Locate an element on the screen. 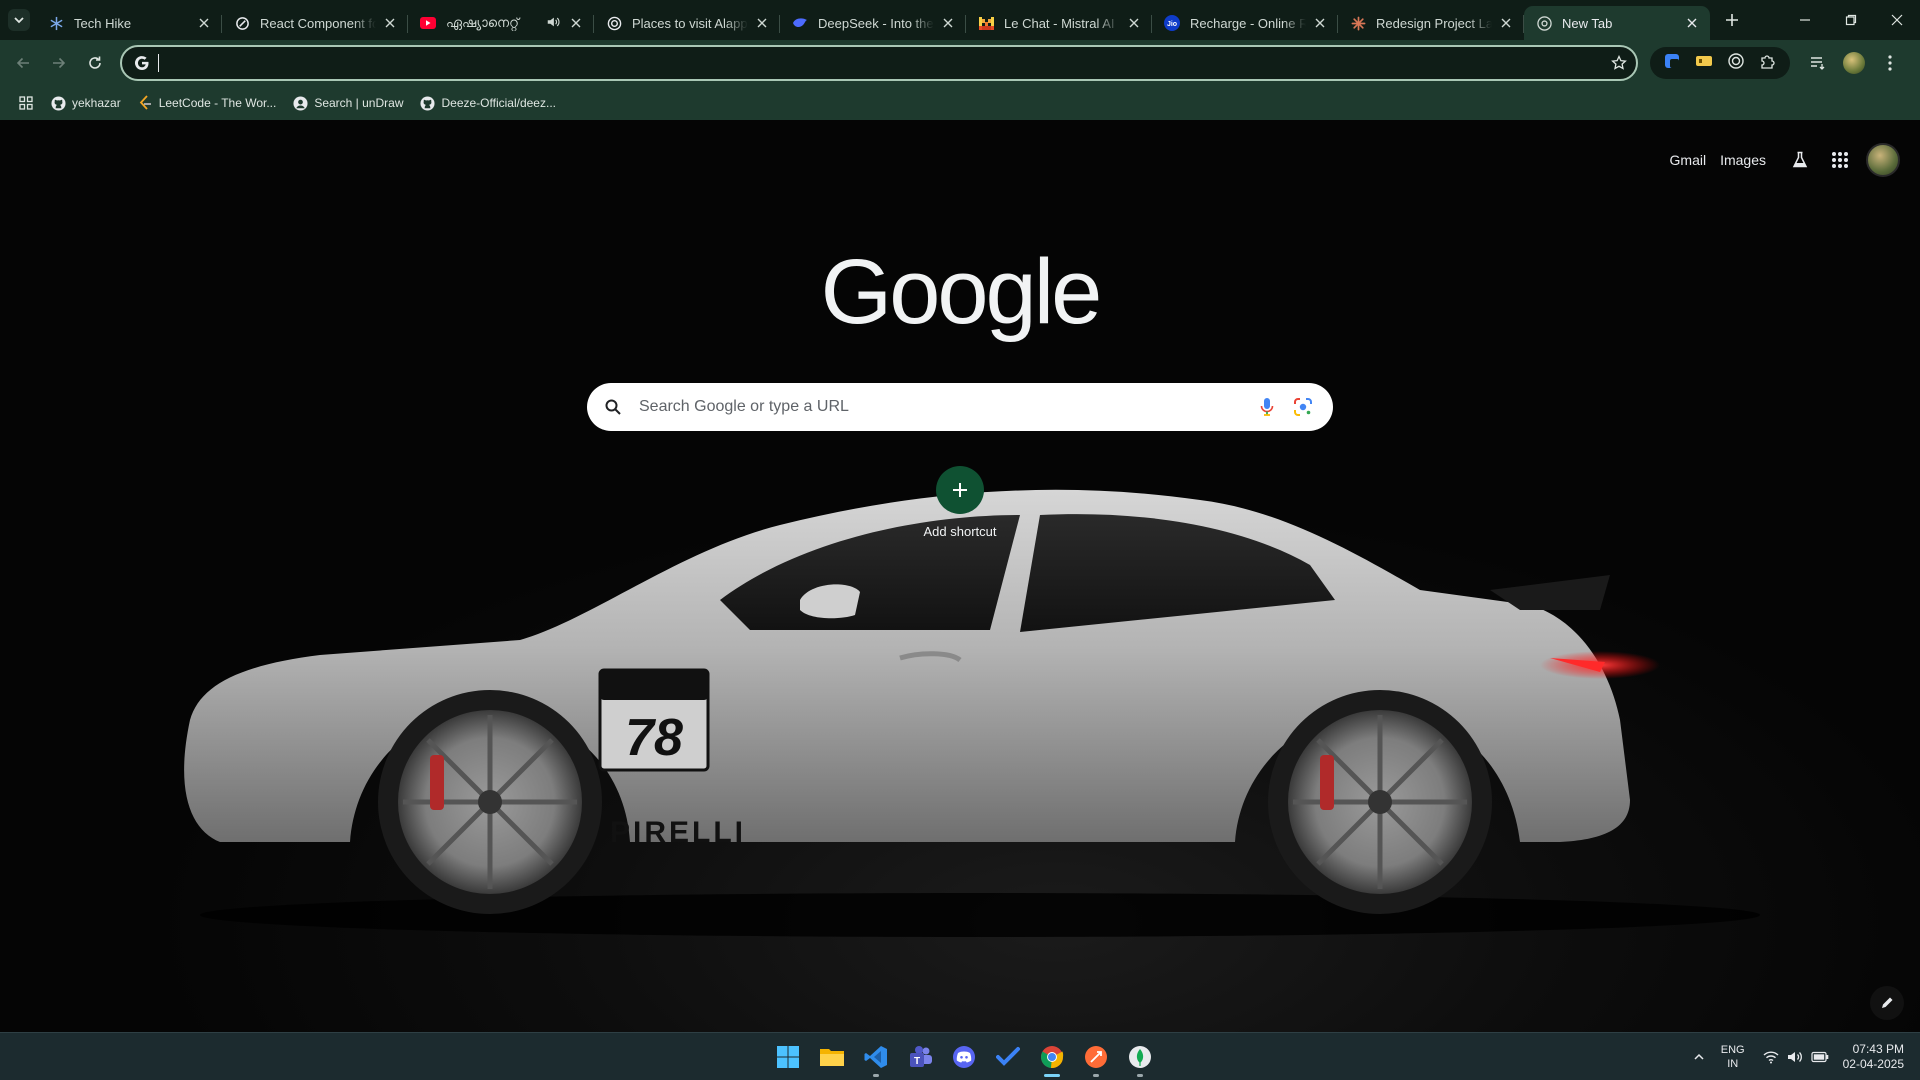 The width and height of the screenshot is (1920, 1080). arrow-right-icon is located at coordinates (59, 63).